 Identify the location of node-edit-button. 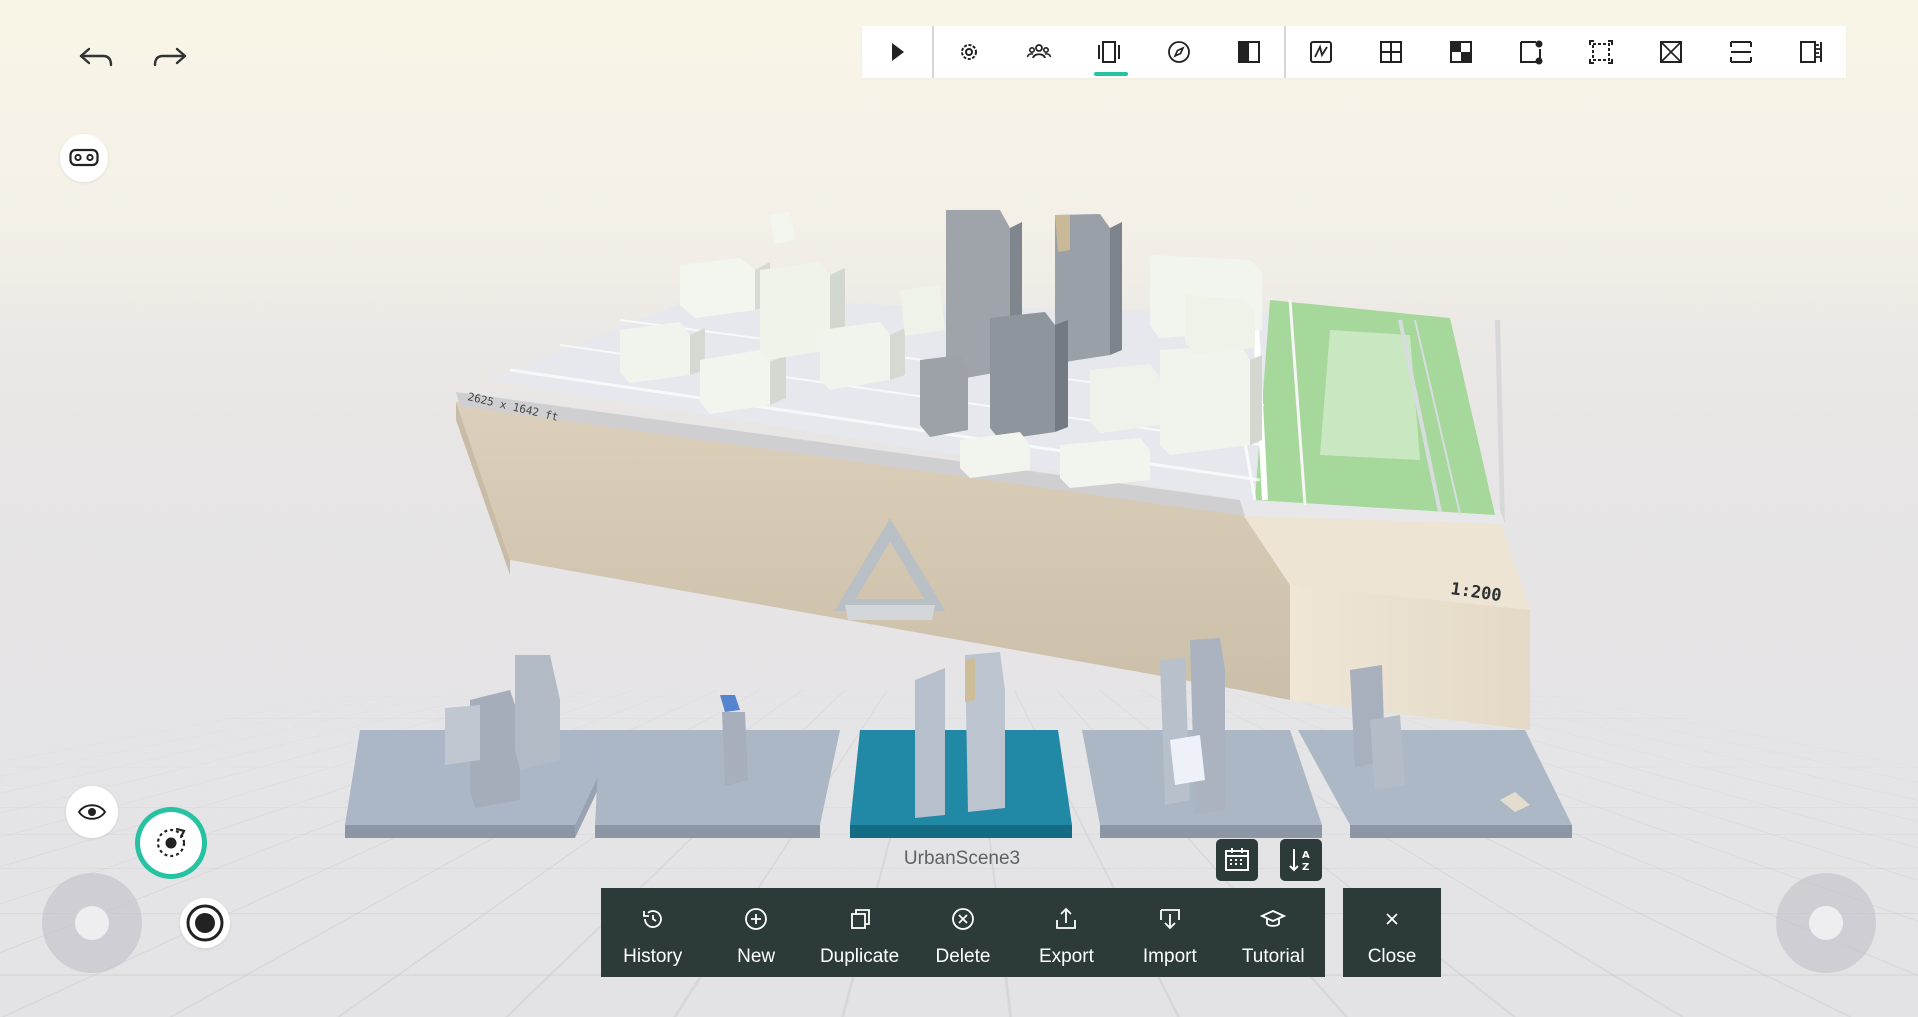
(1531, 52).